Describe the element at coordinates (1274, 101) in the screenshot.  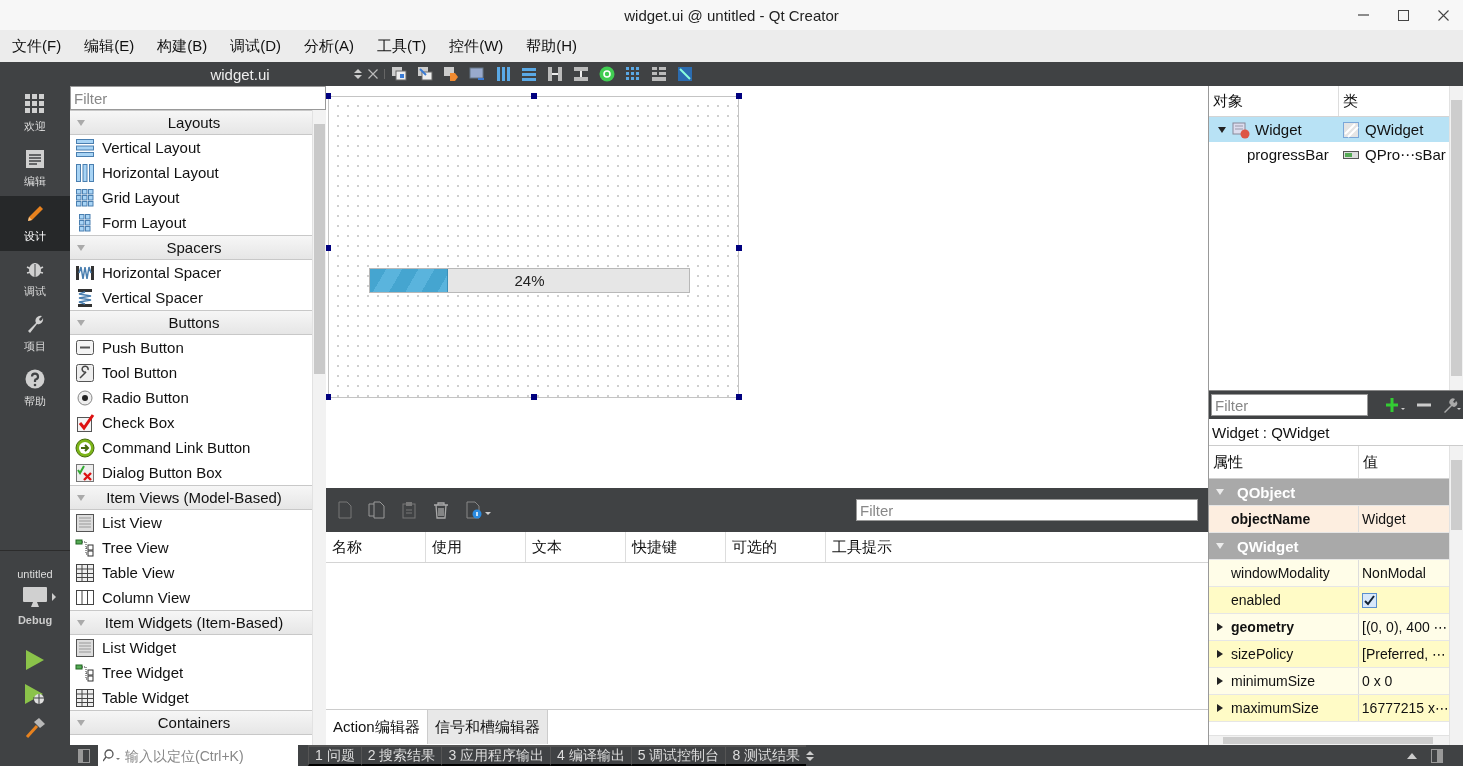
I see `column-header: 对象` at that location.